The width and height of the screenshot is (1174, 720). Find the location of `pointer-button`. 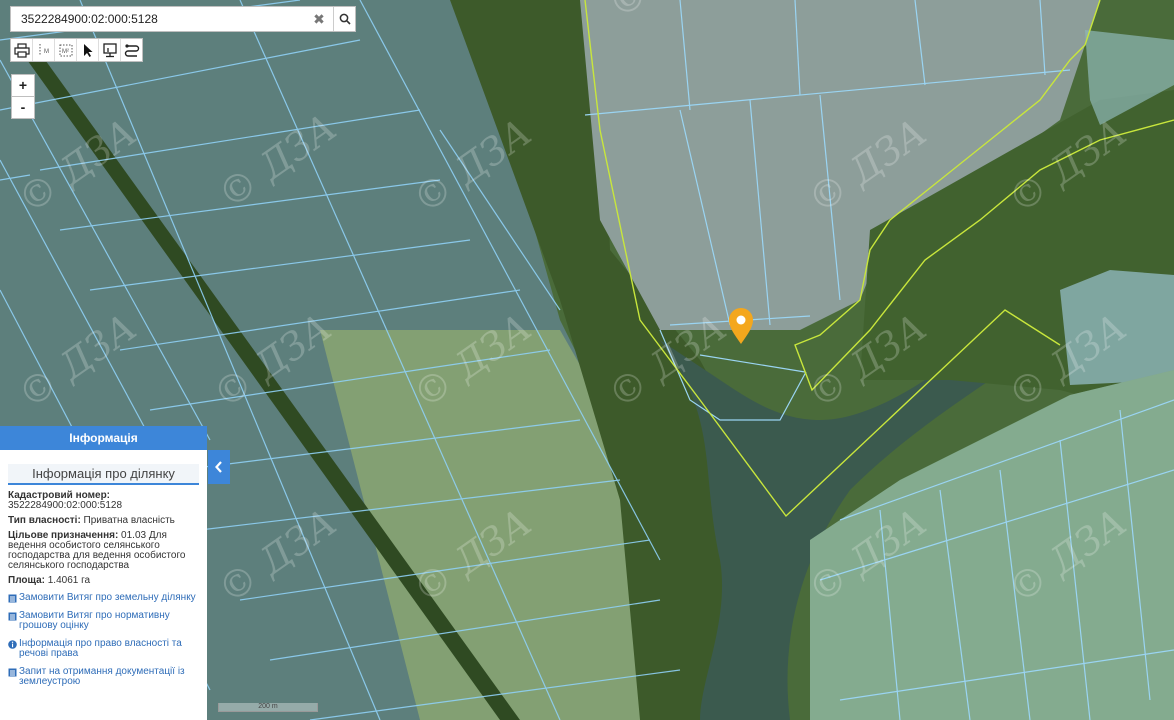

pointer-button is located at coordinates (88, 50).